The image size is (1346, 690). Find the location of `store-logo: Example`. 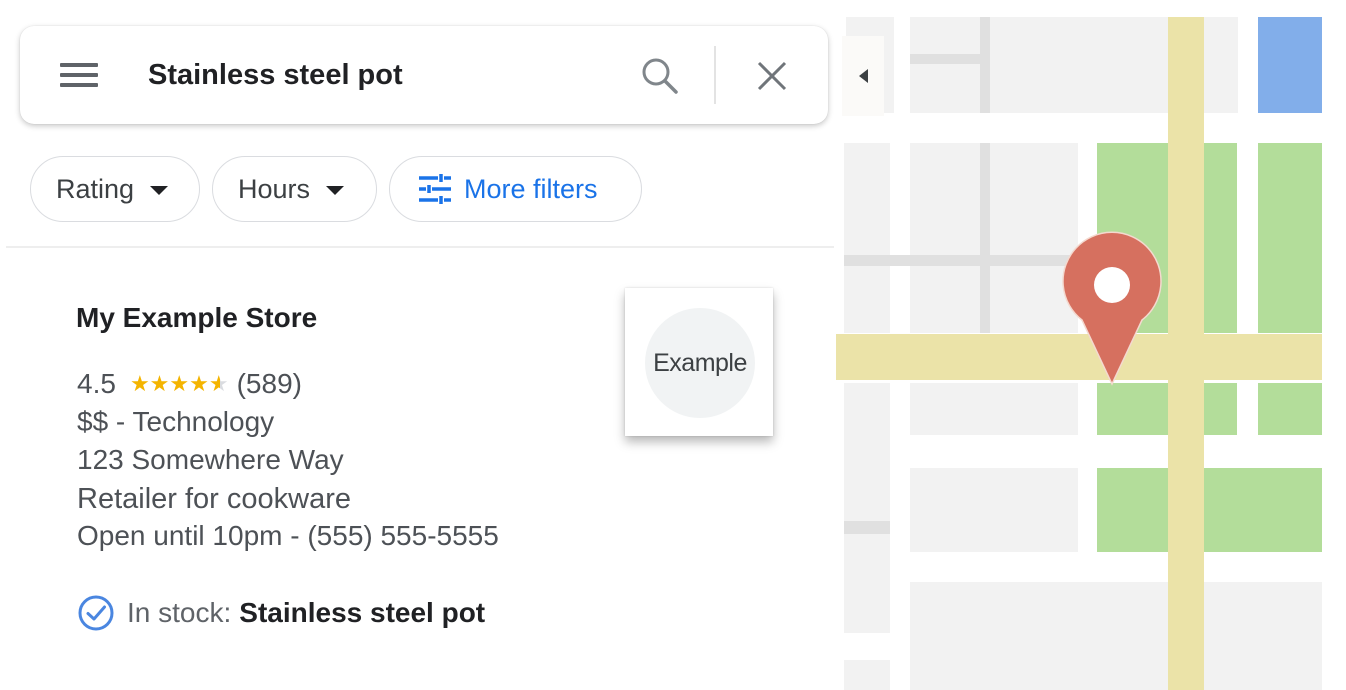

store-logo: Example is located at coordinates (700, 363).